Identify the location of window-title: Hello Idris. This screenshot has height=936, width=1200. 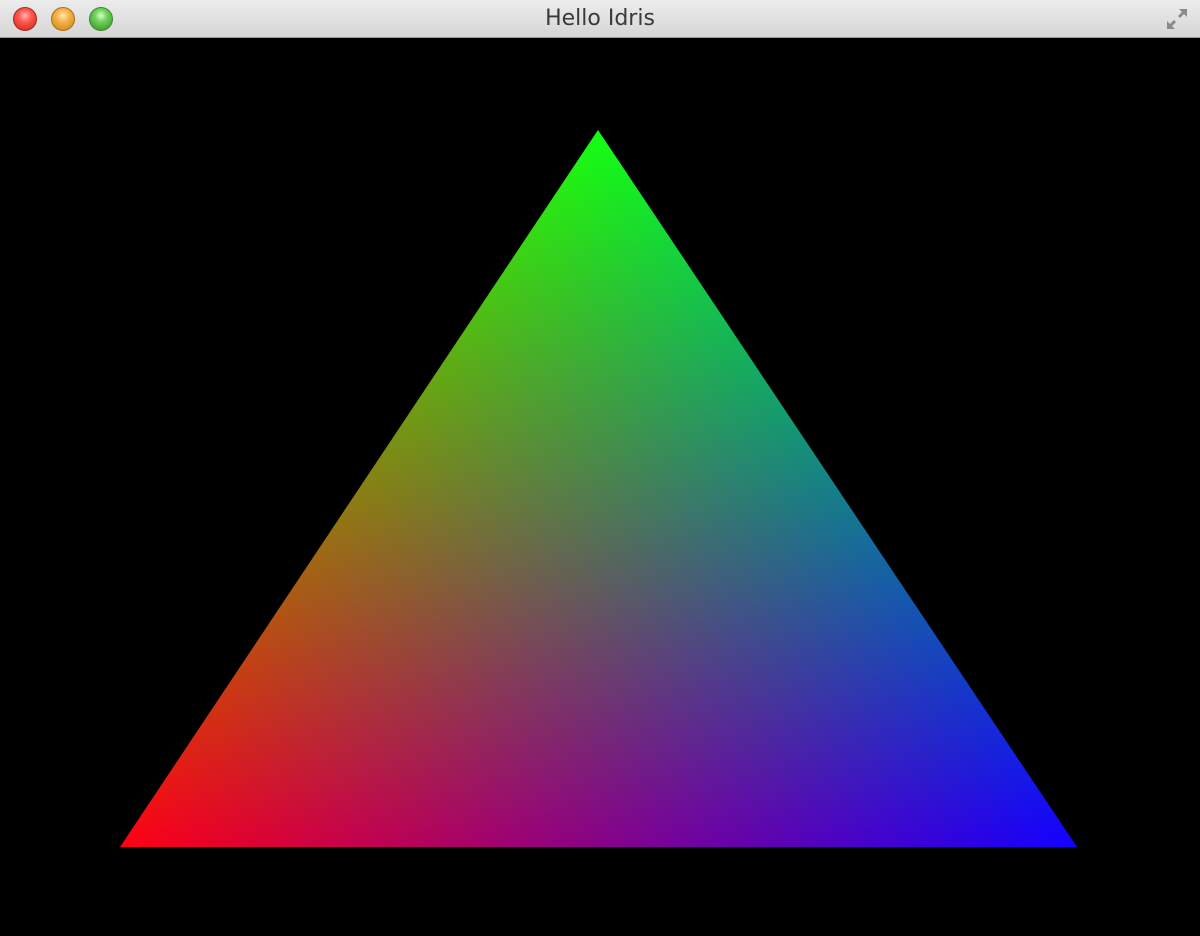
(600, 18).